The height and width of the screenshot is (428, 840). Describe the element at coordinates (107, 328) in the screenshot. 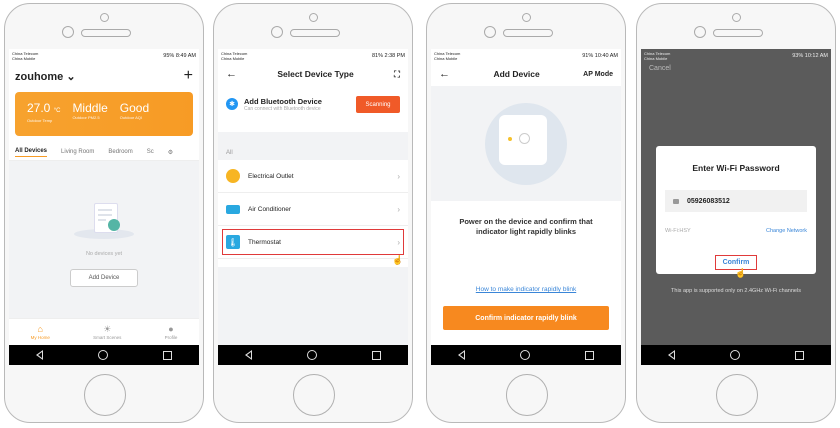

I see `sun-icon: ☀` at that location.